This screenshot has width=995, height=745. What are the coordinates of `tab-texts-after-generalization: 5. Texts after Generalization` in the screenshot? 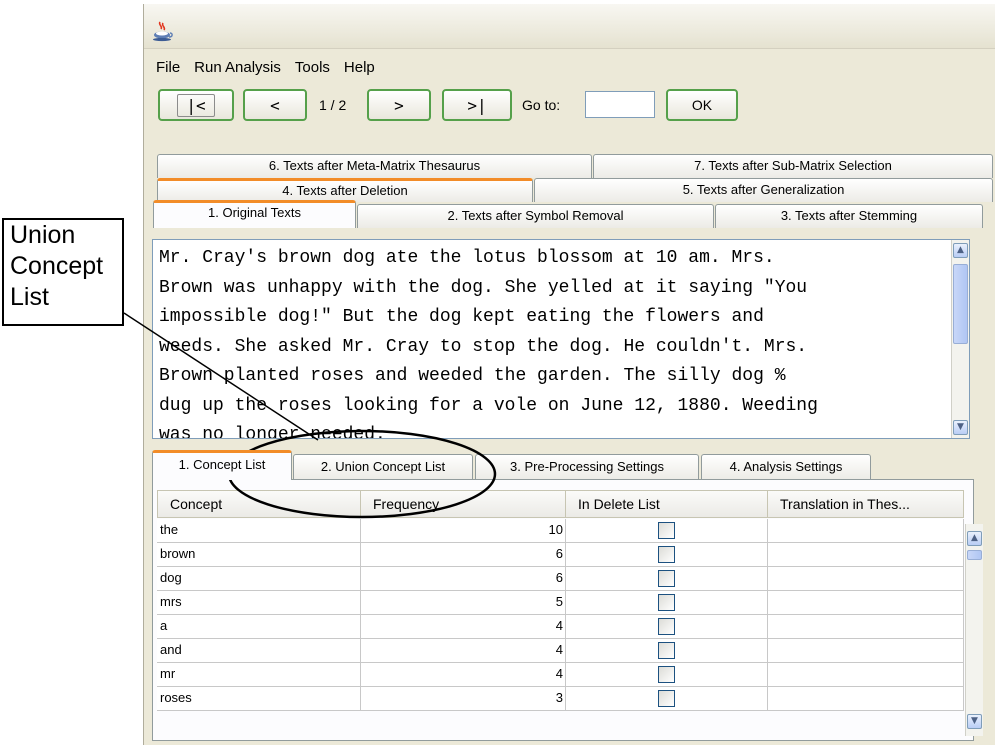 It's located at (763, 190).